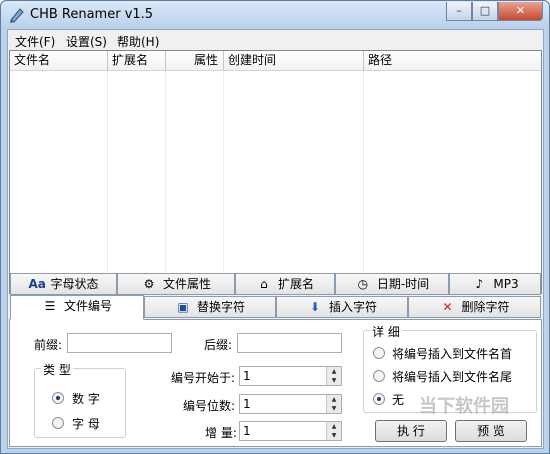  Describe the element at coordinates (92, 14) in the screenshot. I see `window-title: CHB Renamer v1.5` at that location.